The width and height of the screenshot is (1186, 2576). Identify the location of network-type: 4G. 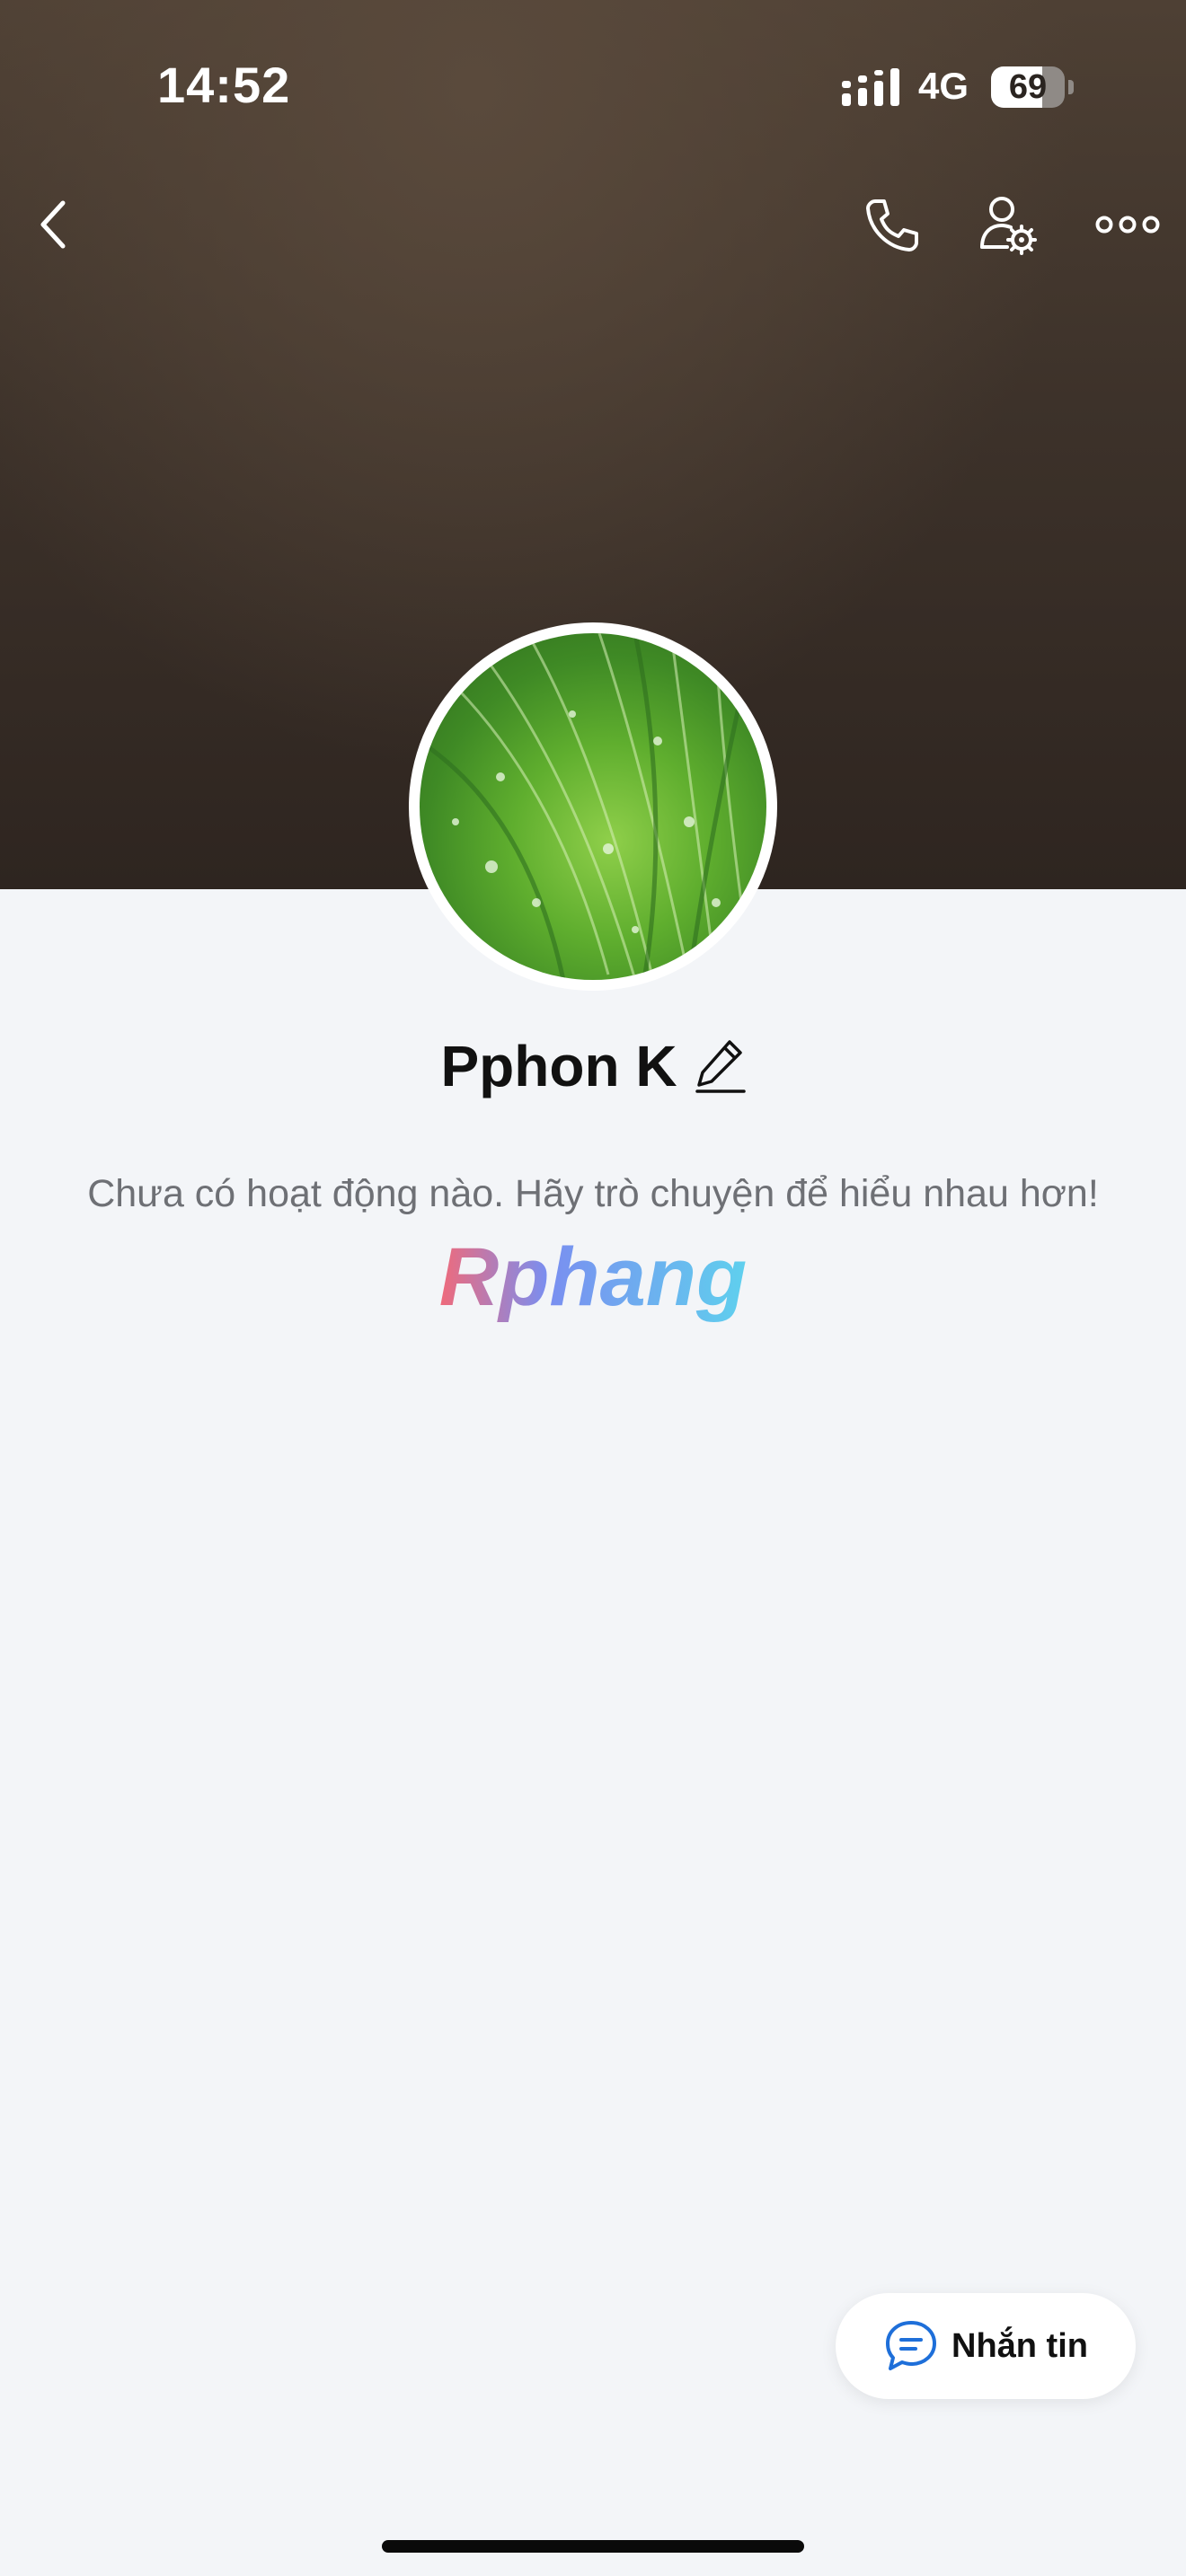
(943, 86).